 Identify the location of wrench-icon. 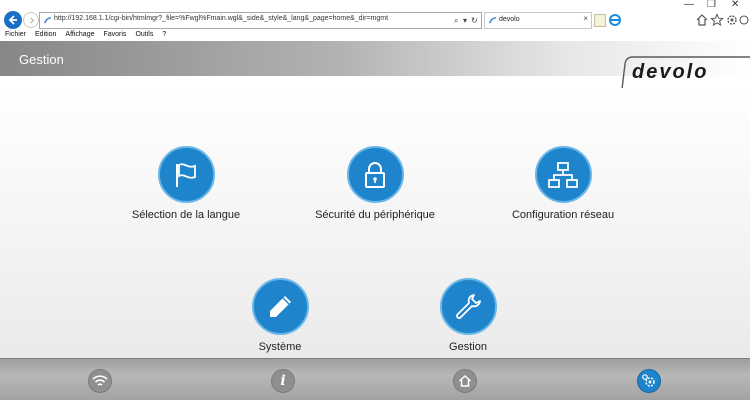
(468, 306).